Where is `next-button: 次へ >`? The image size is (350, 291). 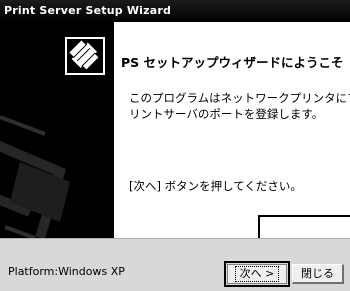 next-button: 次へ > is located at coordinates (257, 274).